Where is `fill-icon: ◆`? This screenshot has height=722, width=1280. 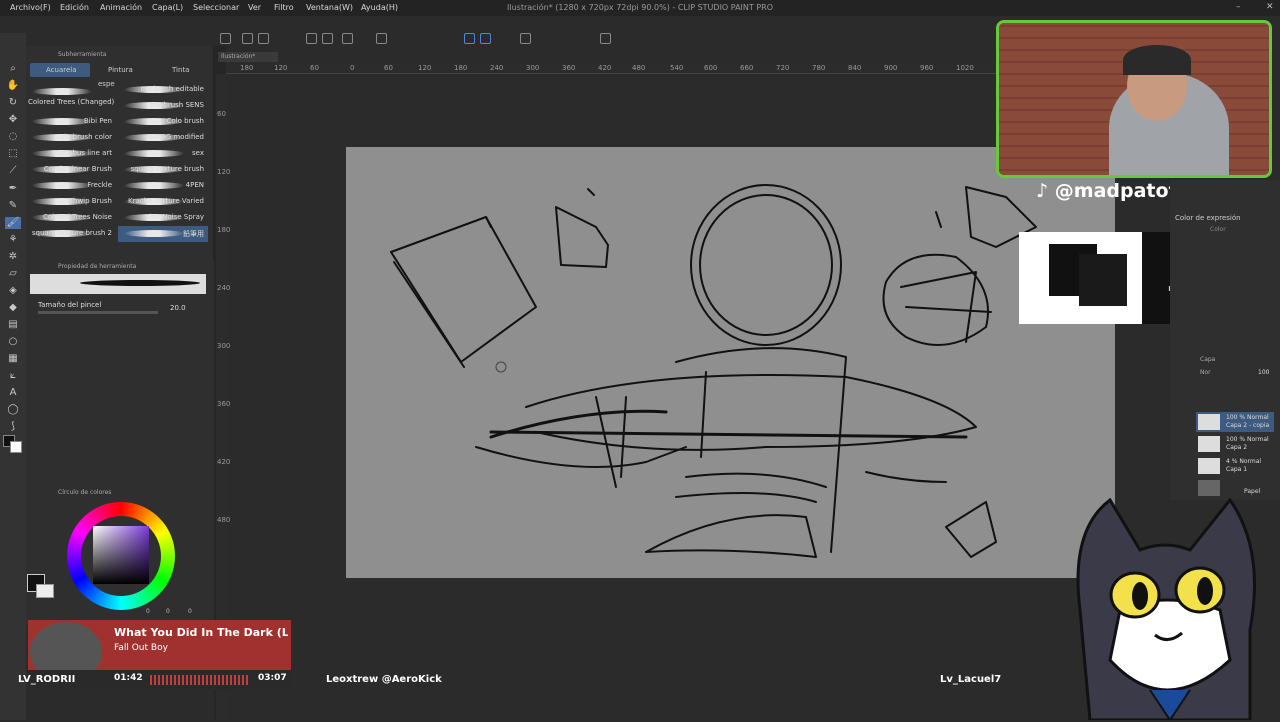 fill-icon: ◆ is located at coordinates (13, 308).